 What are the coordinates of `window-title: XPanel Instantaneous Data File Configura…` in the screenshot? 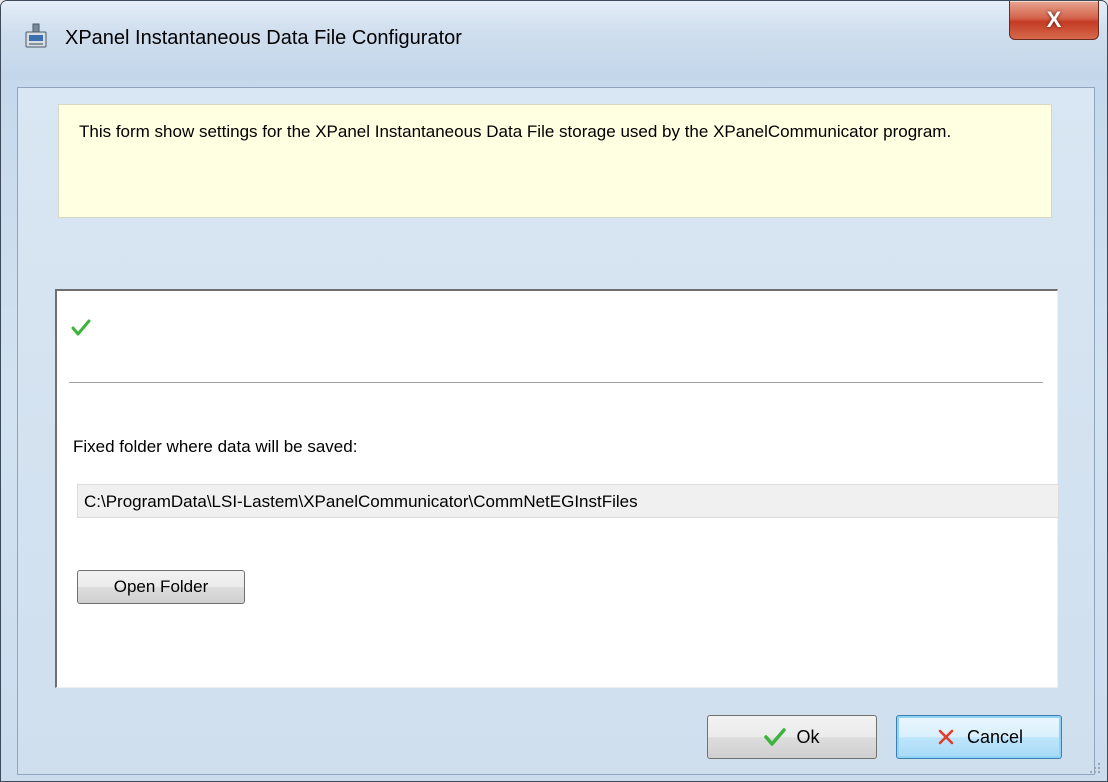 It's located at (263, 38).